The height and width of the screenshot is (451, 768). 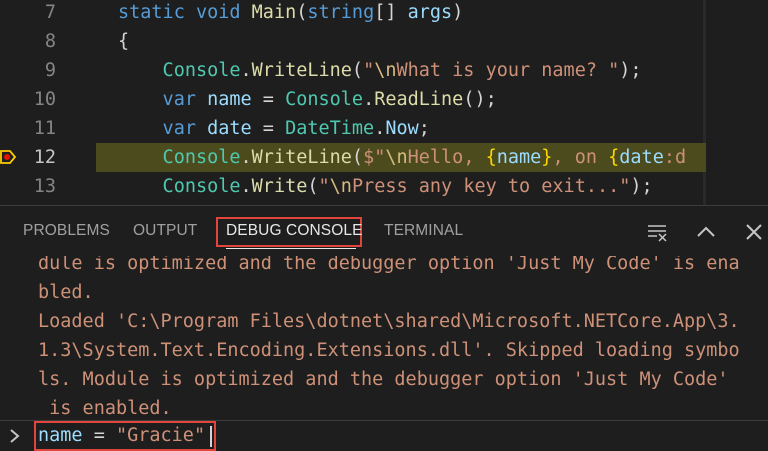 I want to click on line-number: 7, so click(x=50, y=12).